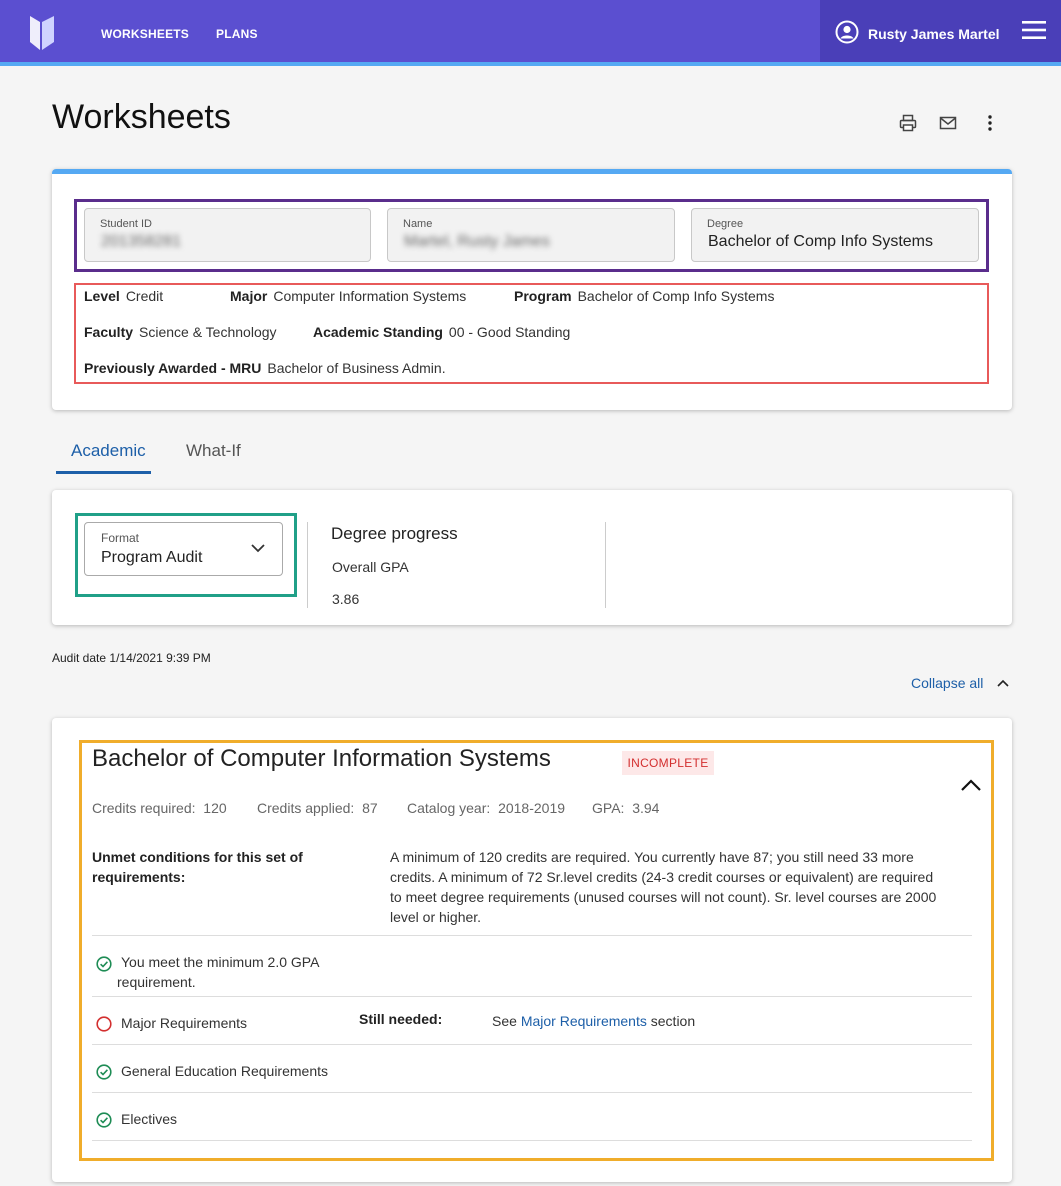 This screenshot has width=1061, height=1186. I want to click on student-id-value: 201358281, so click(141, 241).